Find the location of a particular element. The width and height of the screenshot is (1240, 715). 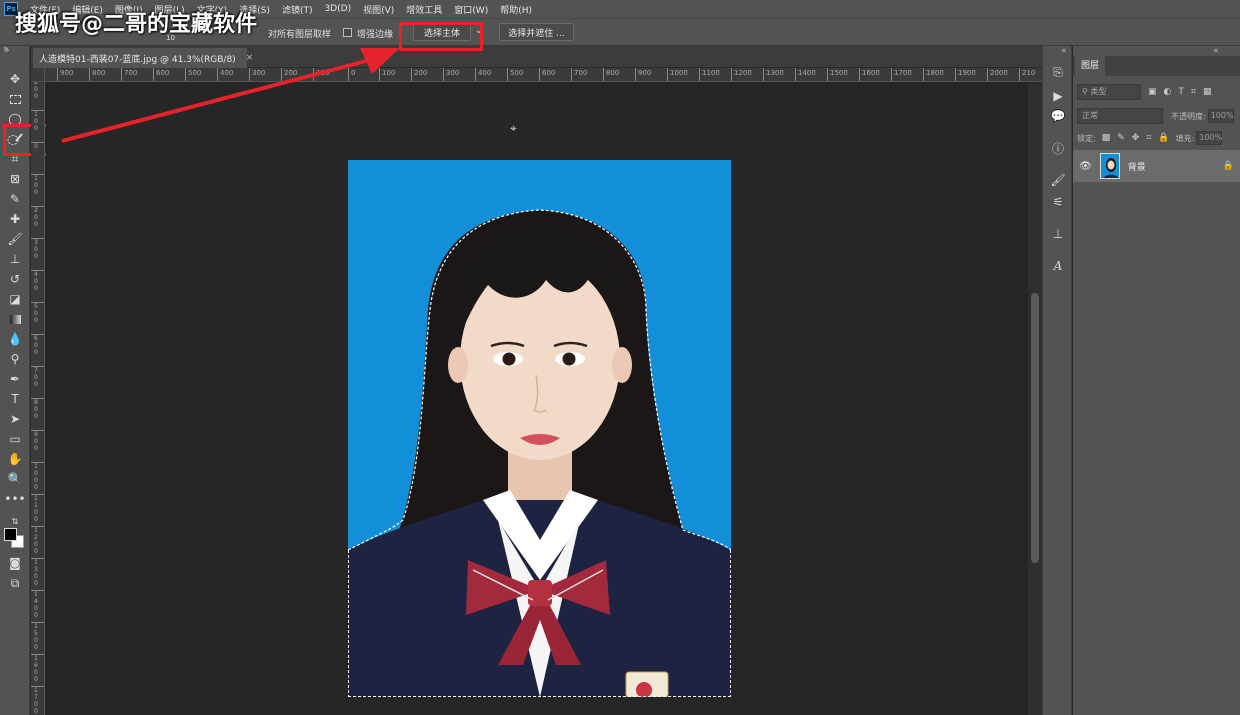

eraser-tool-icon: ◪ is located at coordinates (15, 299).